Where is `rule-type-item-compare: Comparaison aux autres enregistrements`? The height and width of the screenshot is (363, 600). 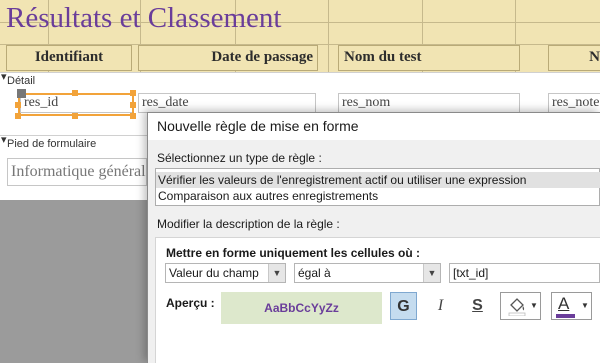
rule-type-item-compare: Comparaison aux autres enregistrements is located at coordinates (378, 196).